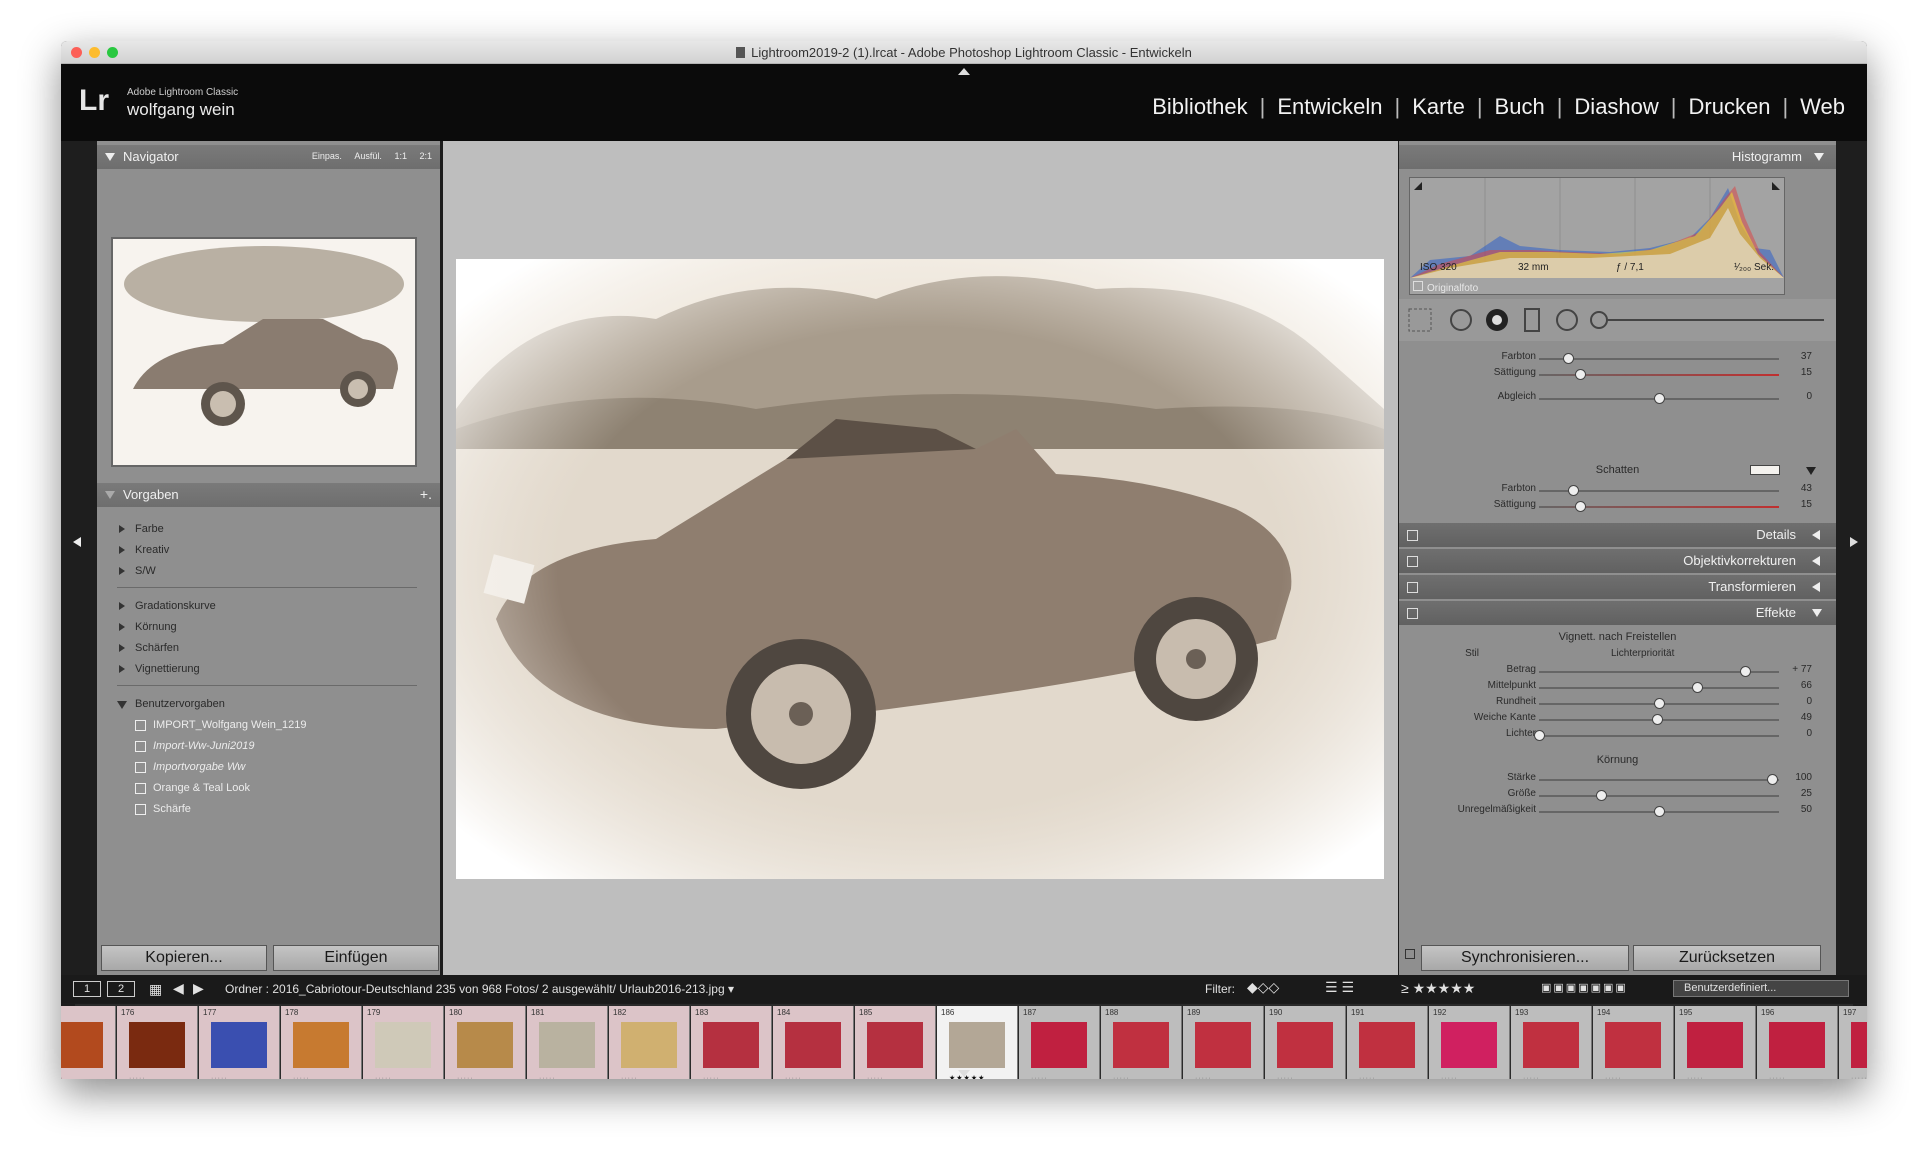  Describe the element at coordinates (1797, 1042) in the screenshot. I see `filmstrip-thumbnail: 196 ·····` at that location.